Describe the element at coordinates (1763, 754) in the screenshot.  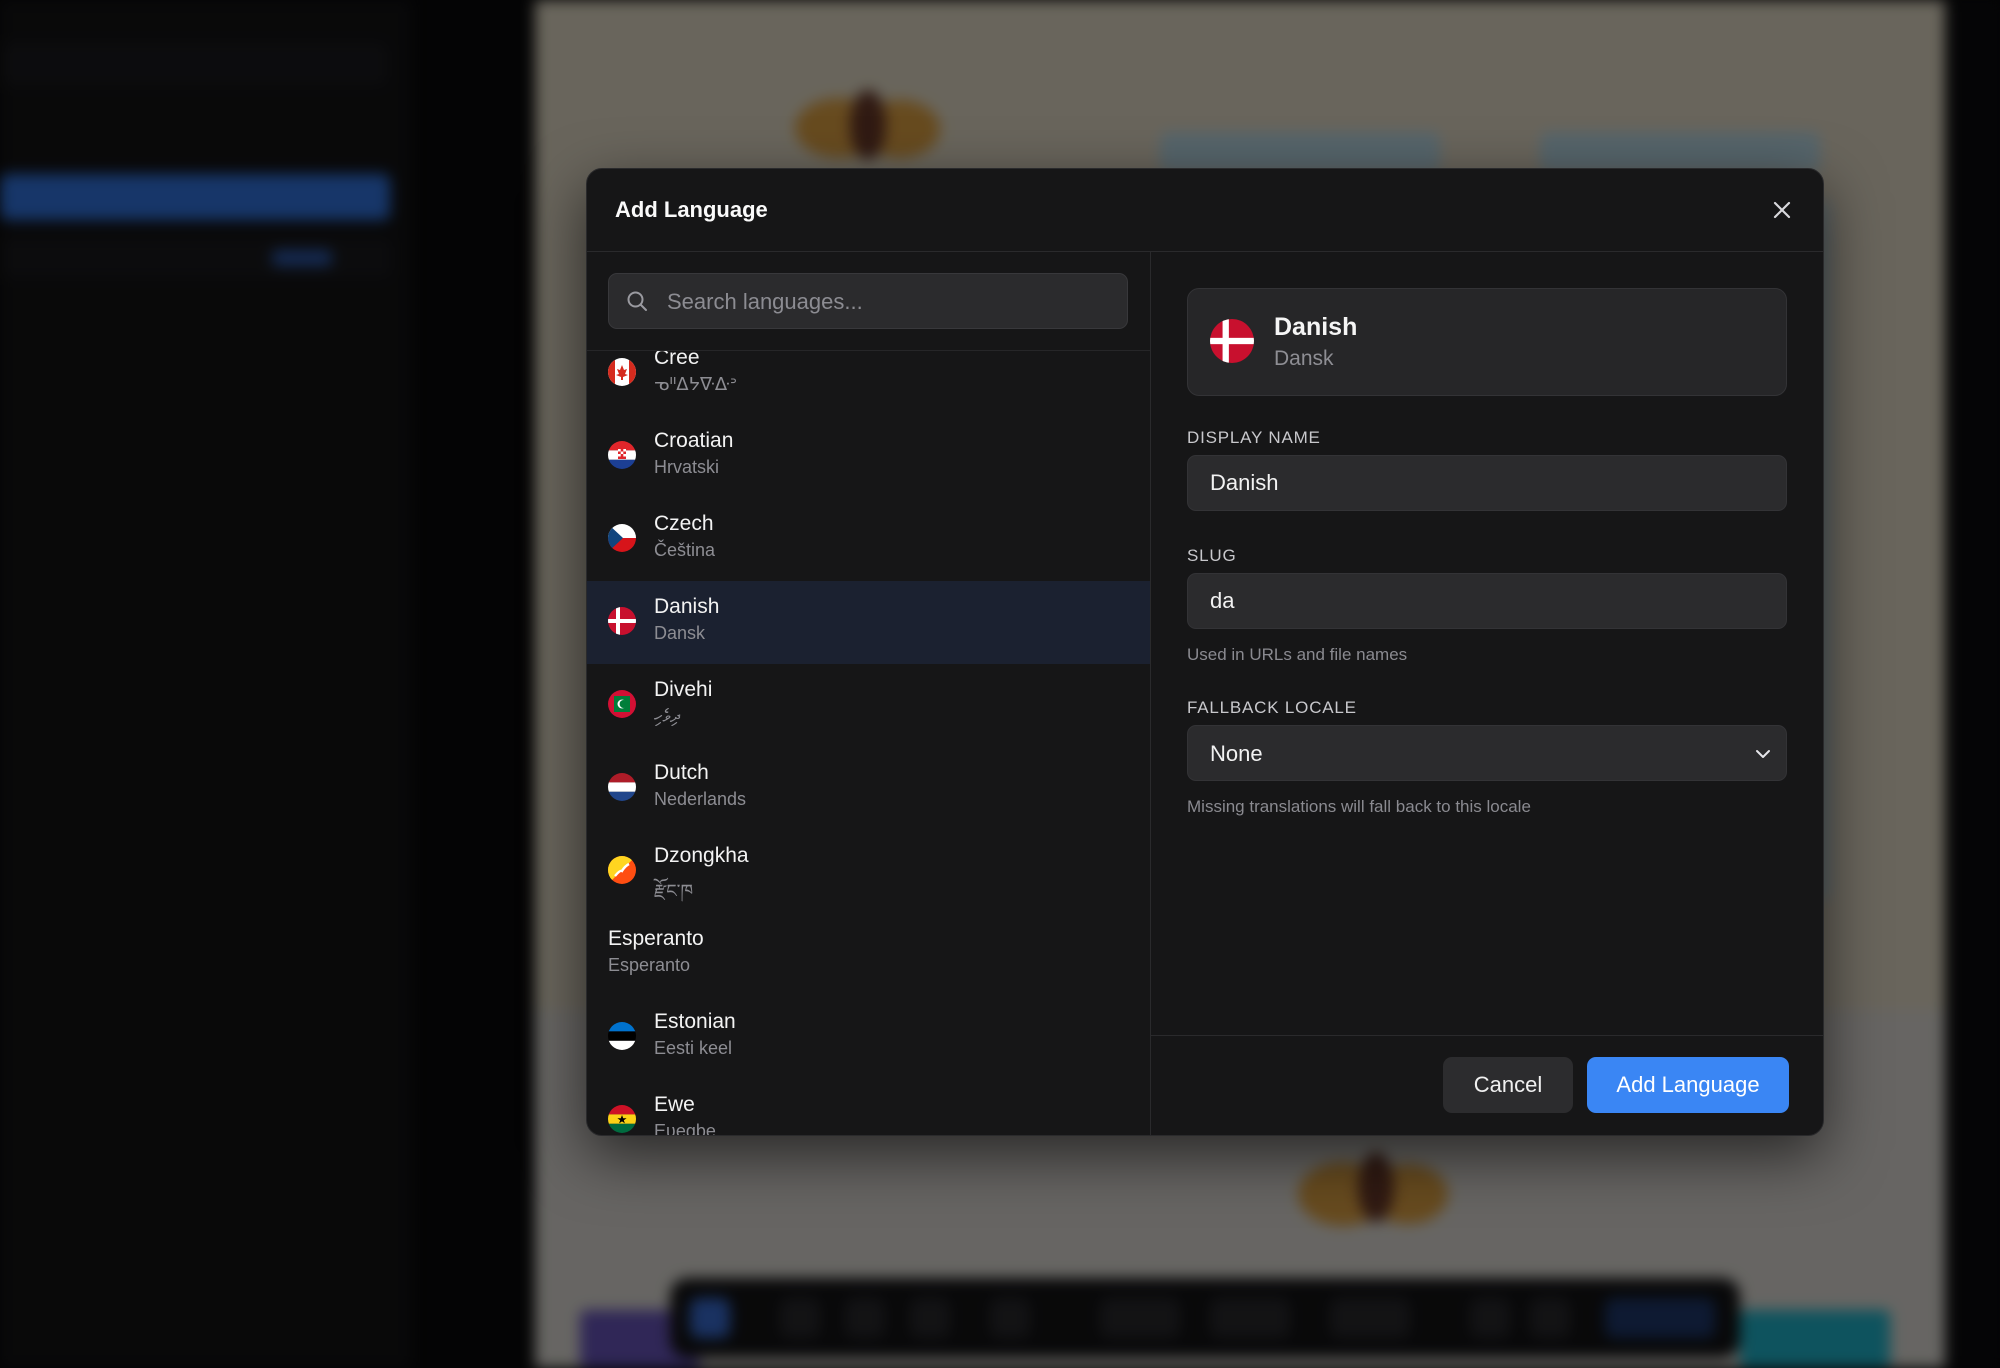
I see `chevron-down-icon` at that location.